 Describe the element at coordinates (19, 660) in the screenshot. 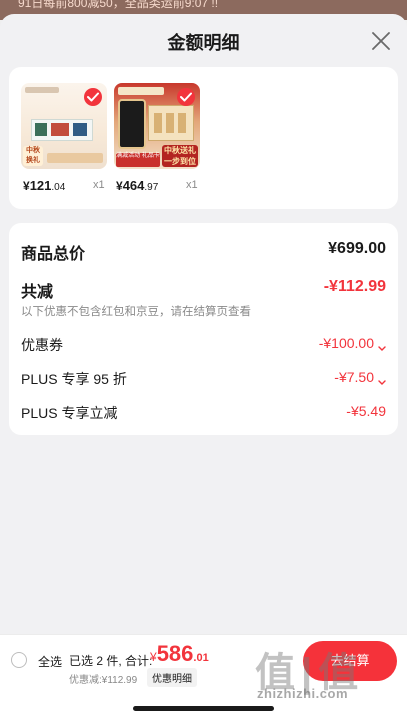

I see `select-all-radio` at that location.